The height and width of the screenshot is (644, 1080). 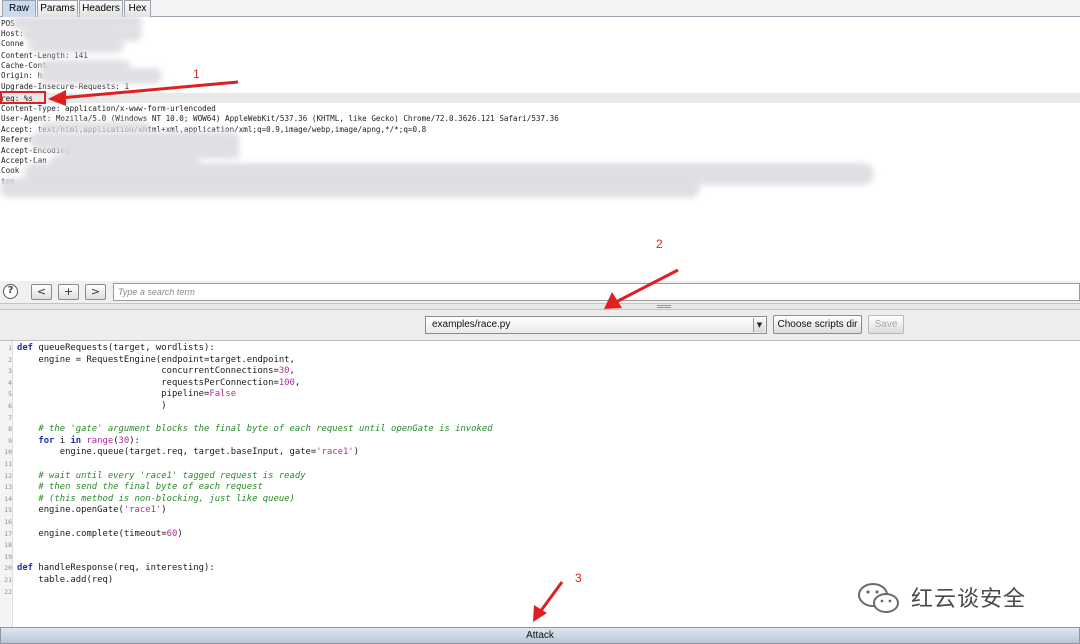 I want to click on next-match-button: >, so click(x=95, y=292).